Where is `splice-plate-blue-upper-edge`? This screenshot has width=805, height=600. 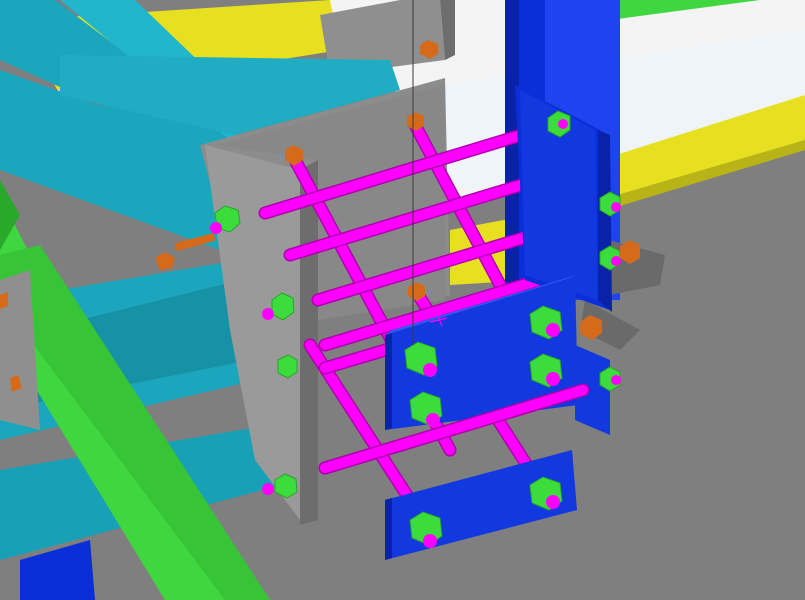
splice-plate-blue-upper-edge is located at coordinates (388, 380).